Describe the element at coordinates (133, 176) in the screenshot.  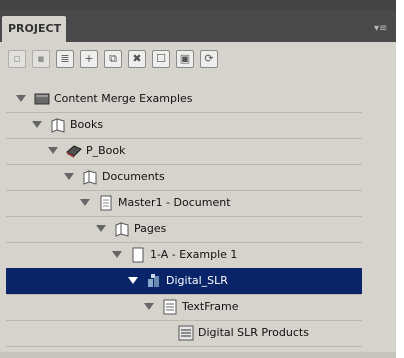
I see `tree-item-label: Documents` at that location.